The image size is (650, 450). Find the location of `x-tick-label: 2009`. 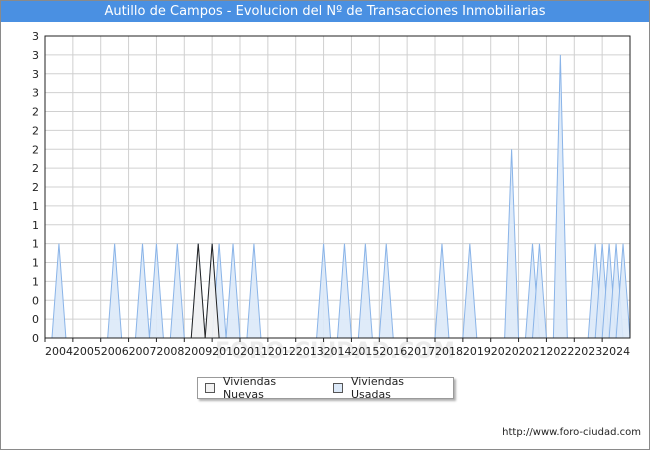

x-tick-label: 2009 is located at coordinates (198, 351).